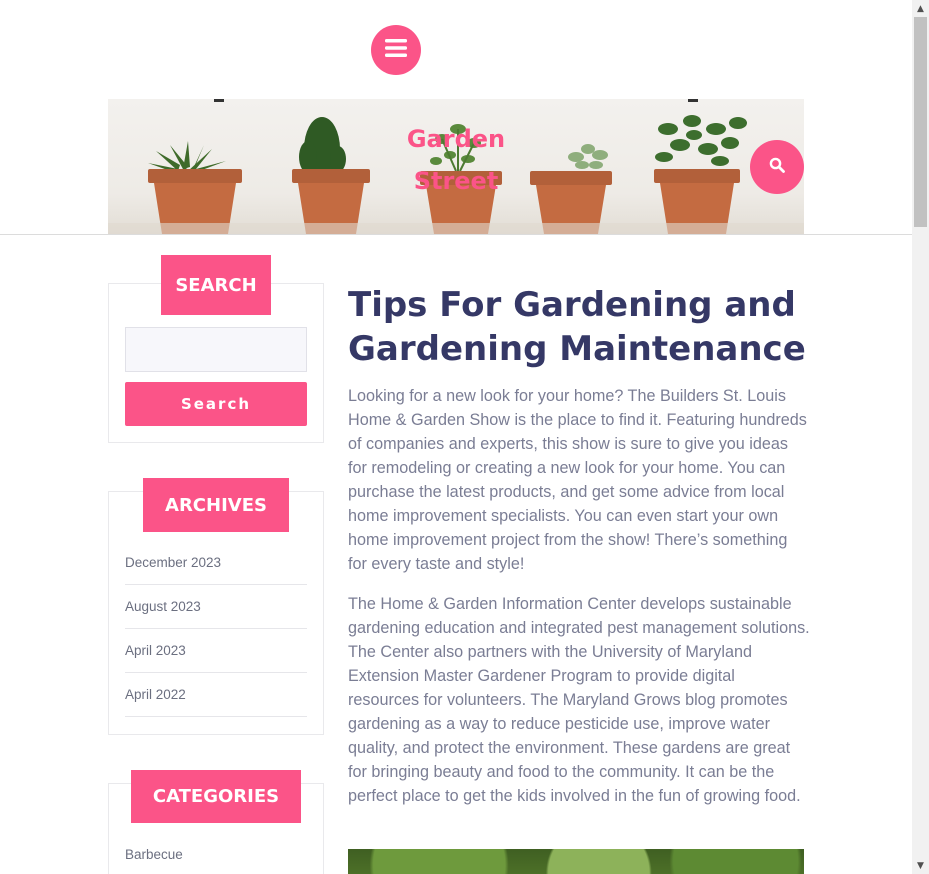 This screenshot has width=929, height=874. Describe the element at coordinates (216, 607) in the screenshot. I see `archive-link: August 2023` at that location.